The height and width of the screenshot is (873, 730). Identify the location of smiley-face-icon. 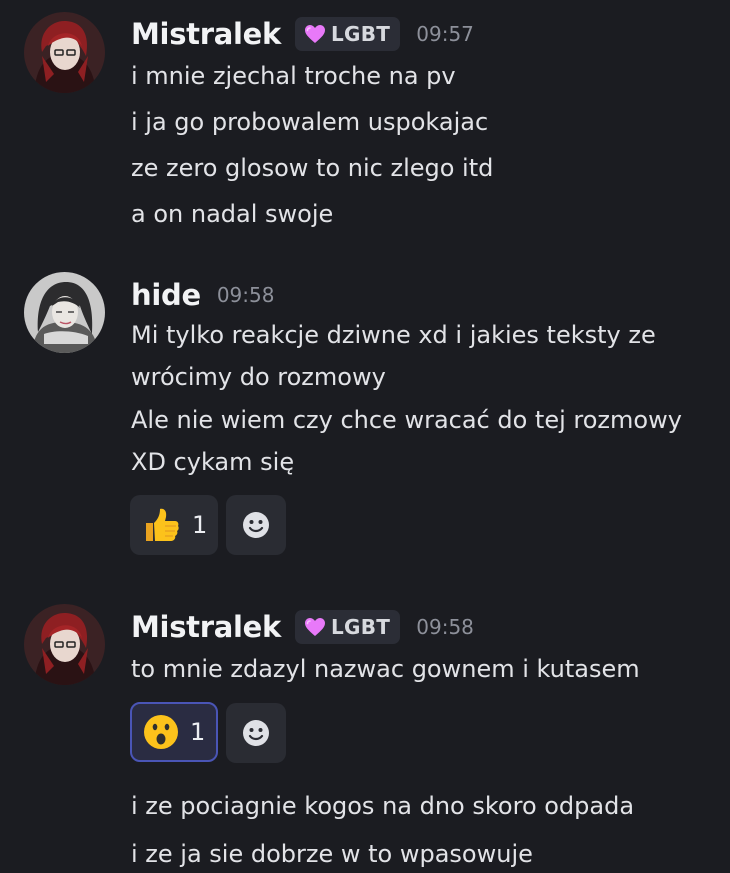
(256, 733).